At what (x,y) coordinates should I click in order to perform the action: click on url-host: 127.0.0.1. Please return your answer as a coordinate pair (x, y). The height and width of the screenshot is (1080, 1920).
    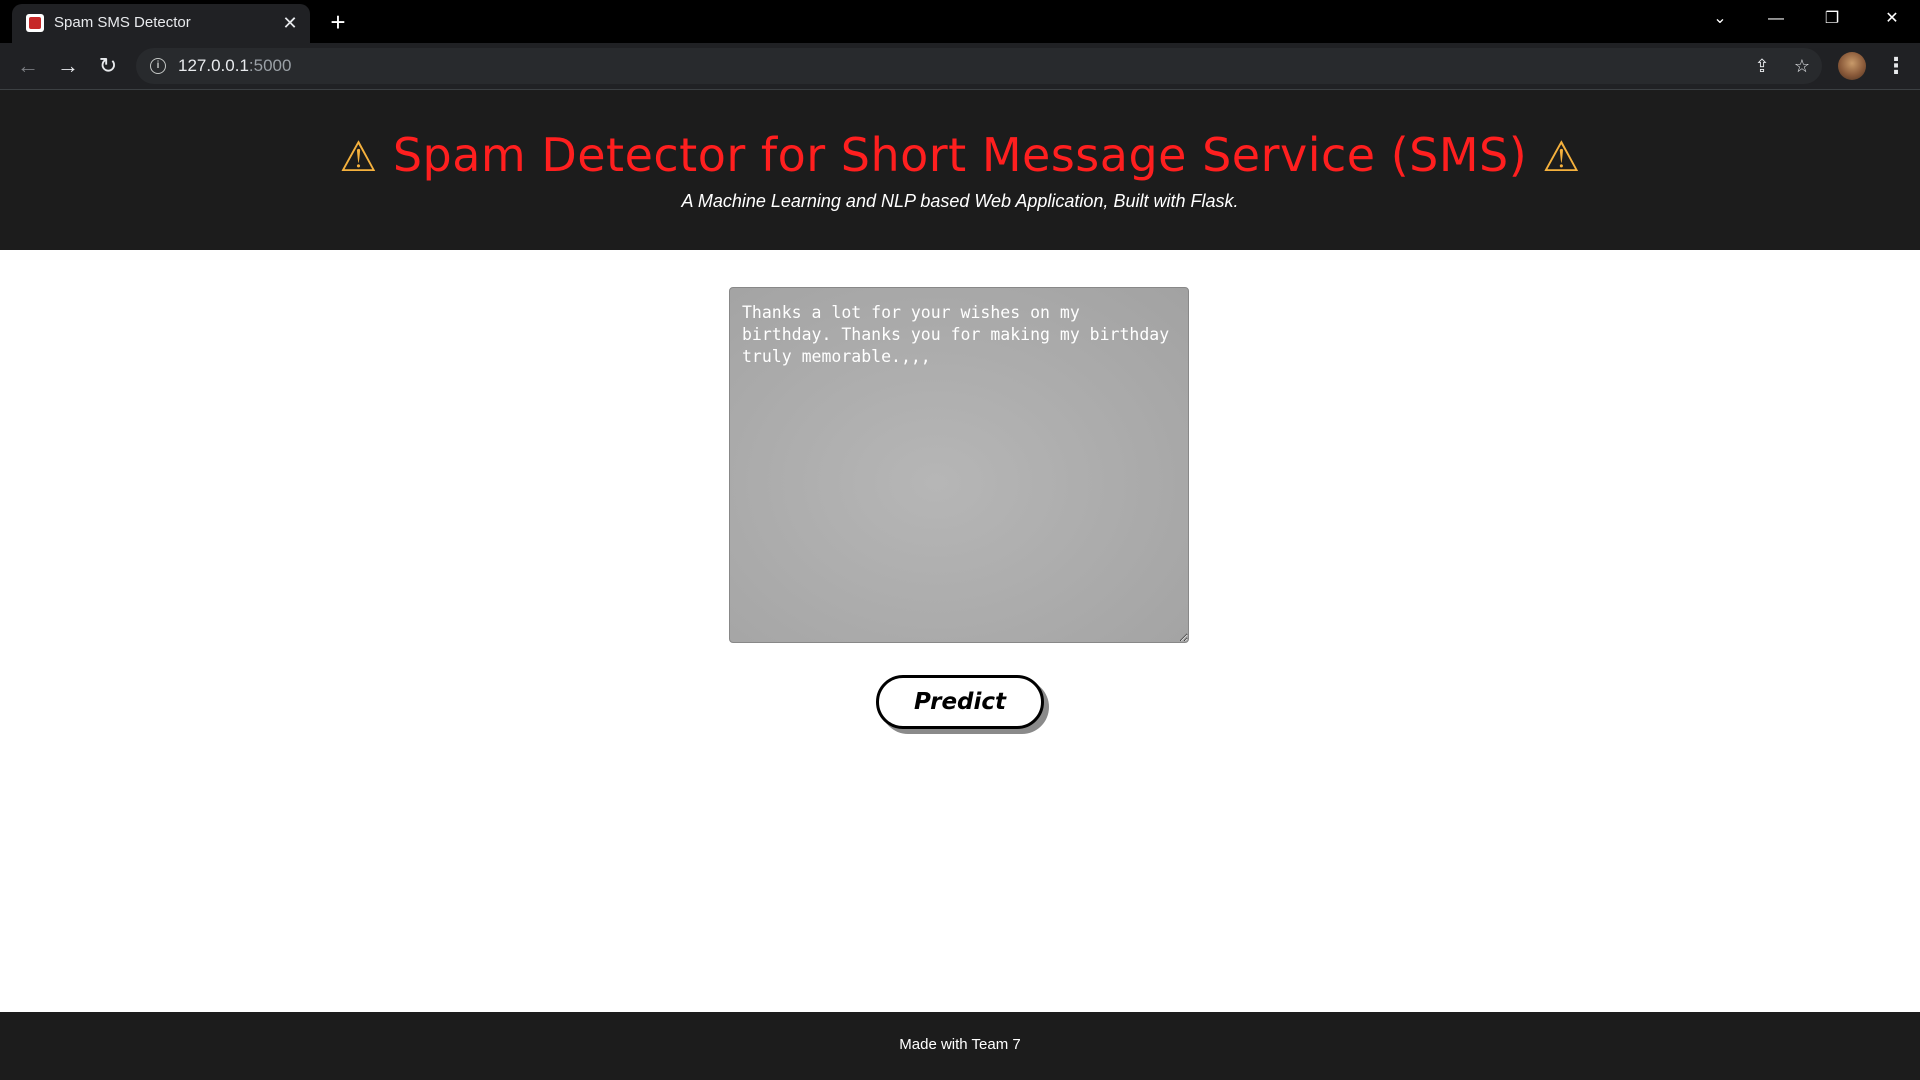
    Looking at the image, I should click on (213, 65).